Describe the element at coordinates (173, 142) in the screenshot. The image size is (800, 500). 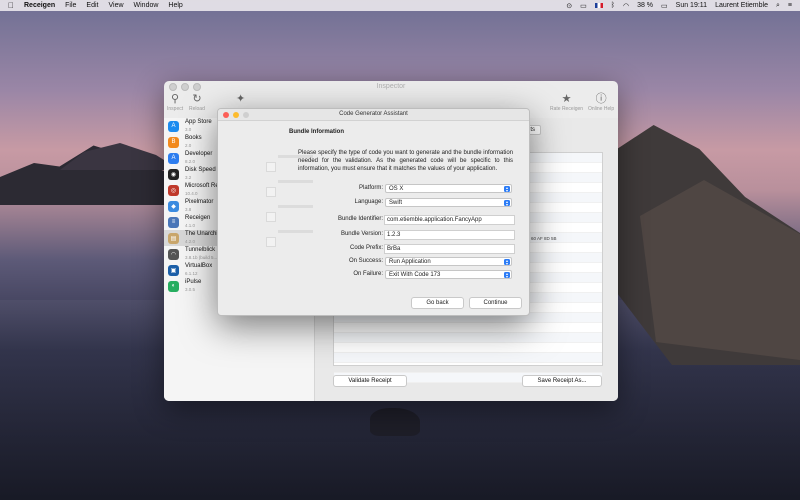
I see `app-icon: B` at that location.